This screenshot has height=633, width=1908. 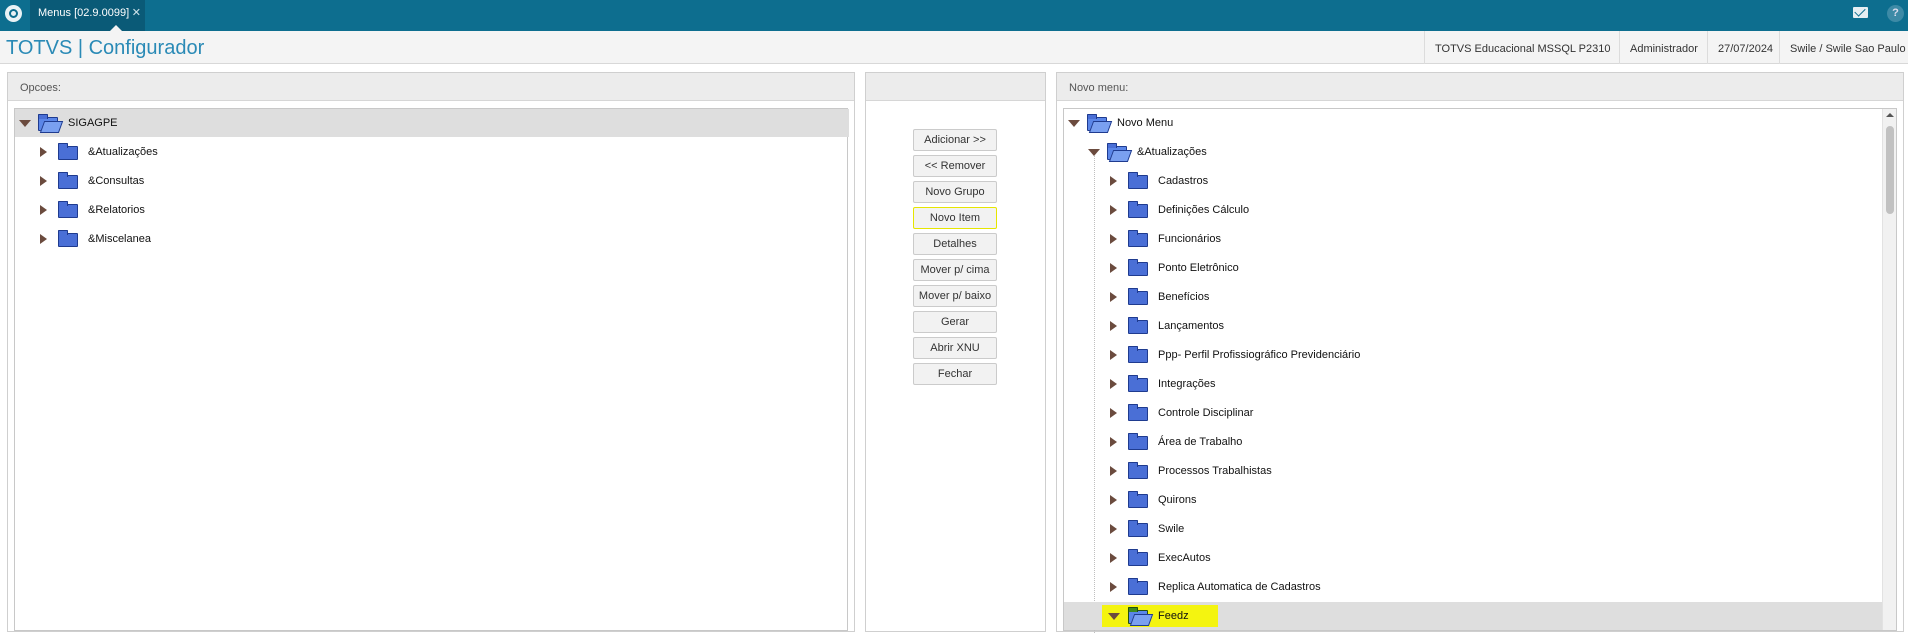 What do you see at coordinates (1474, 210) in the screenshot?
I see `tree-node: Definições Cálculo` at bounding box center [1474, 210].